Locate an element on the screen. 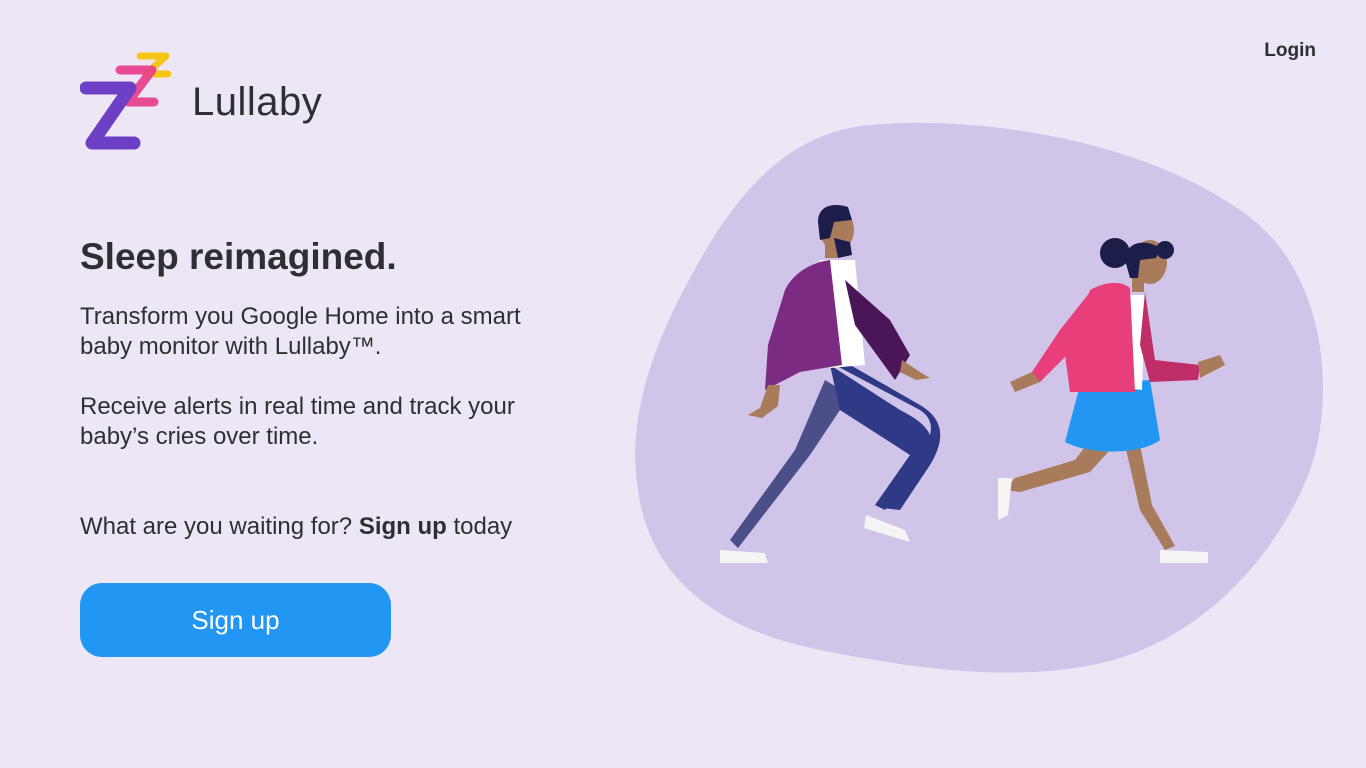 This screenshot has height=768, width=1366. cta-prefix: What are you waiting for? is located at coordinates (219, 526).